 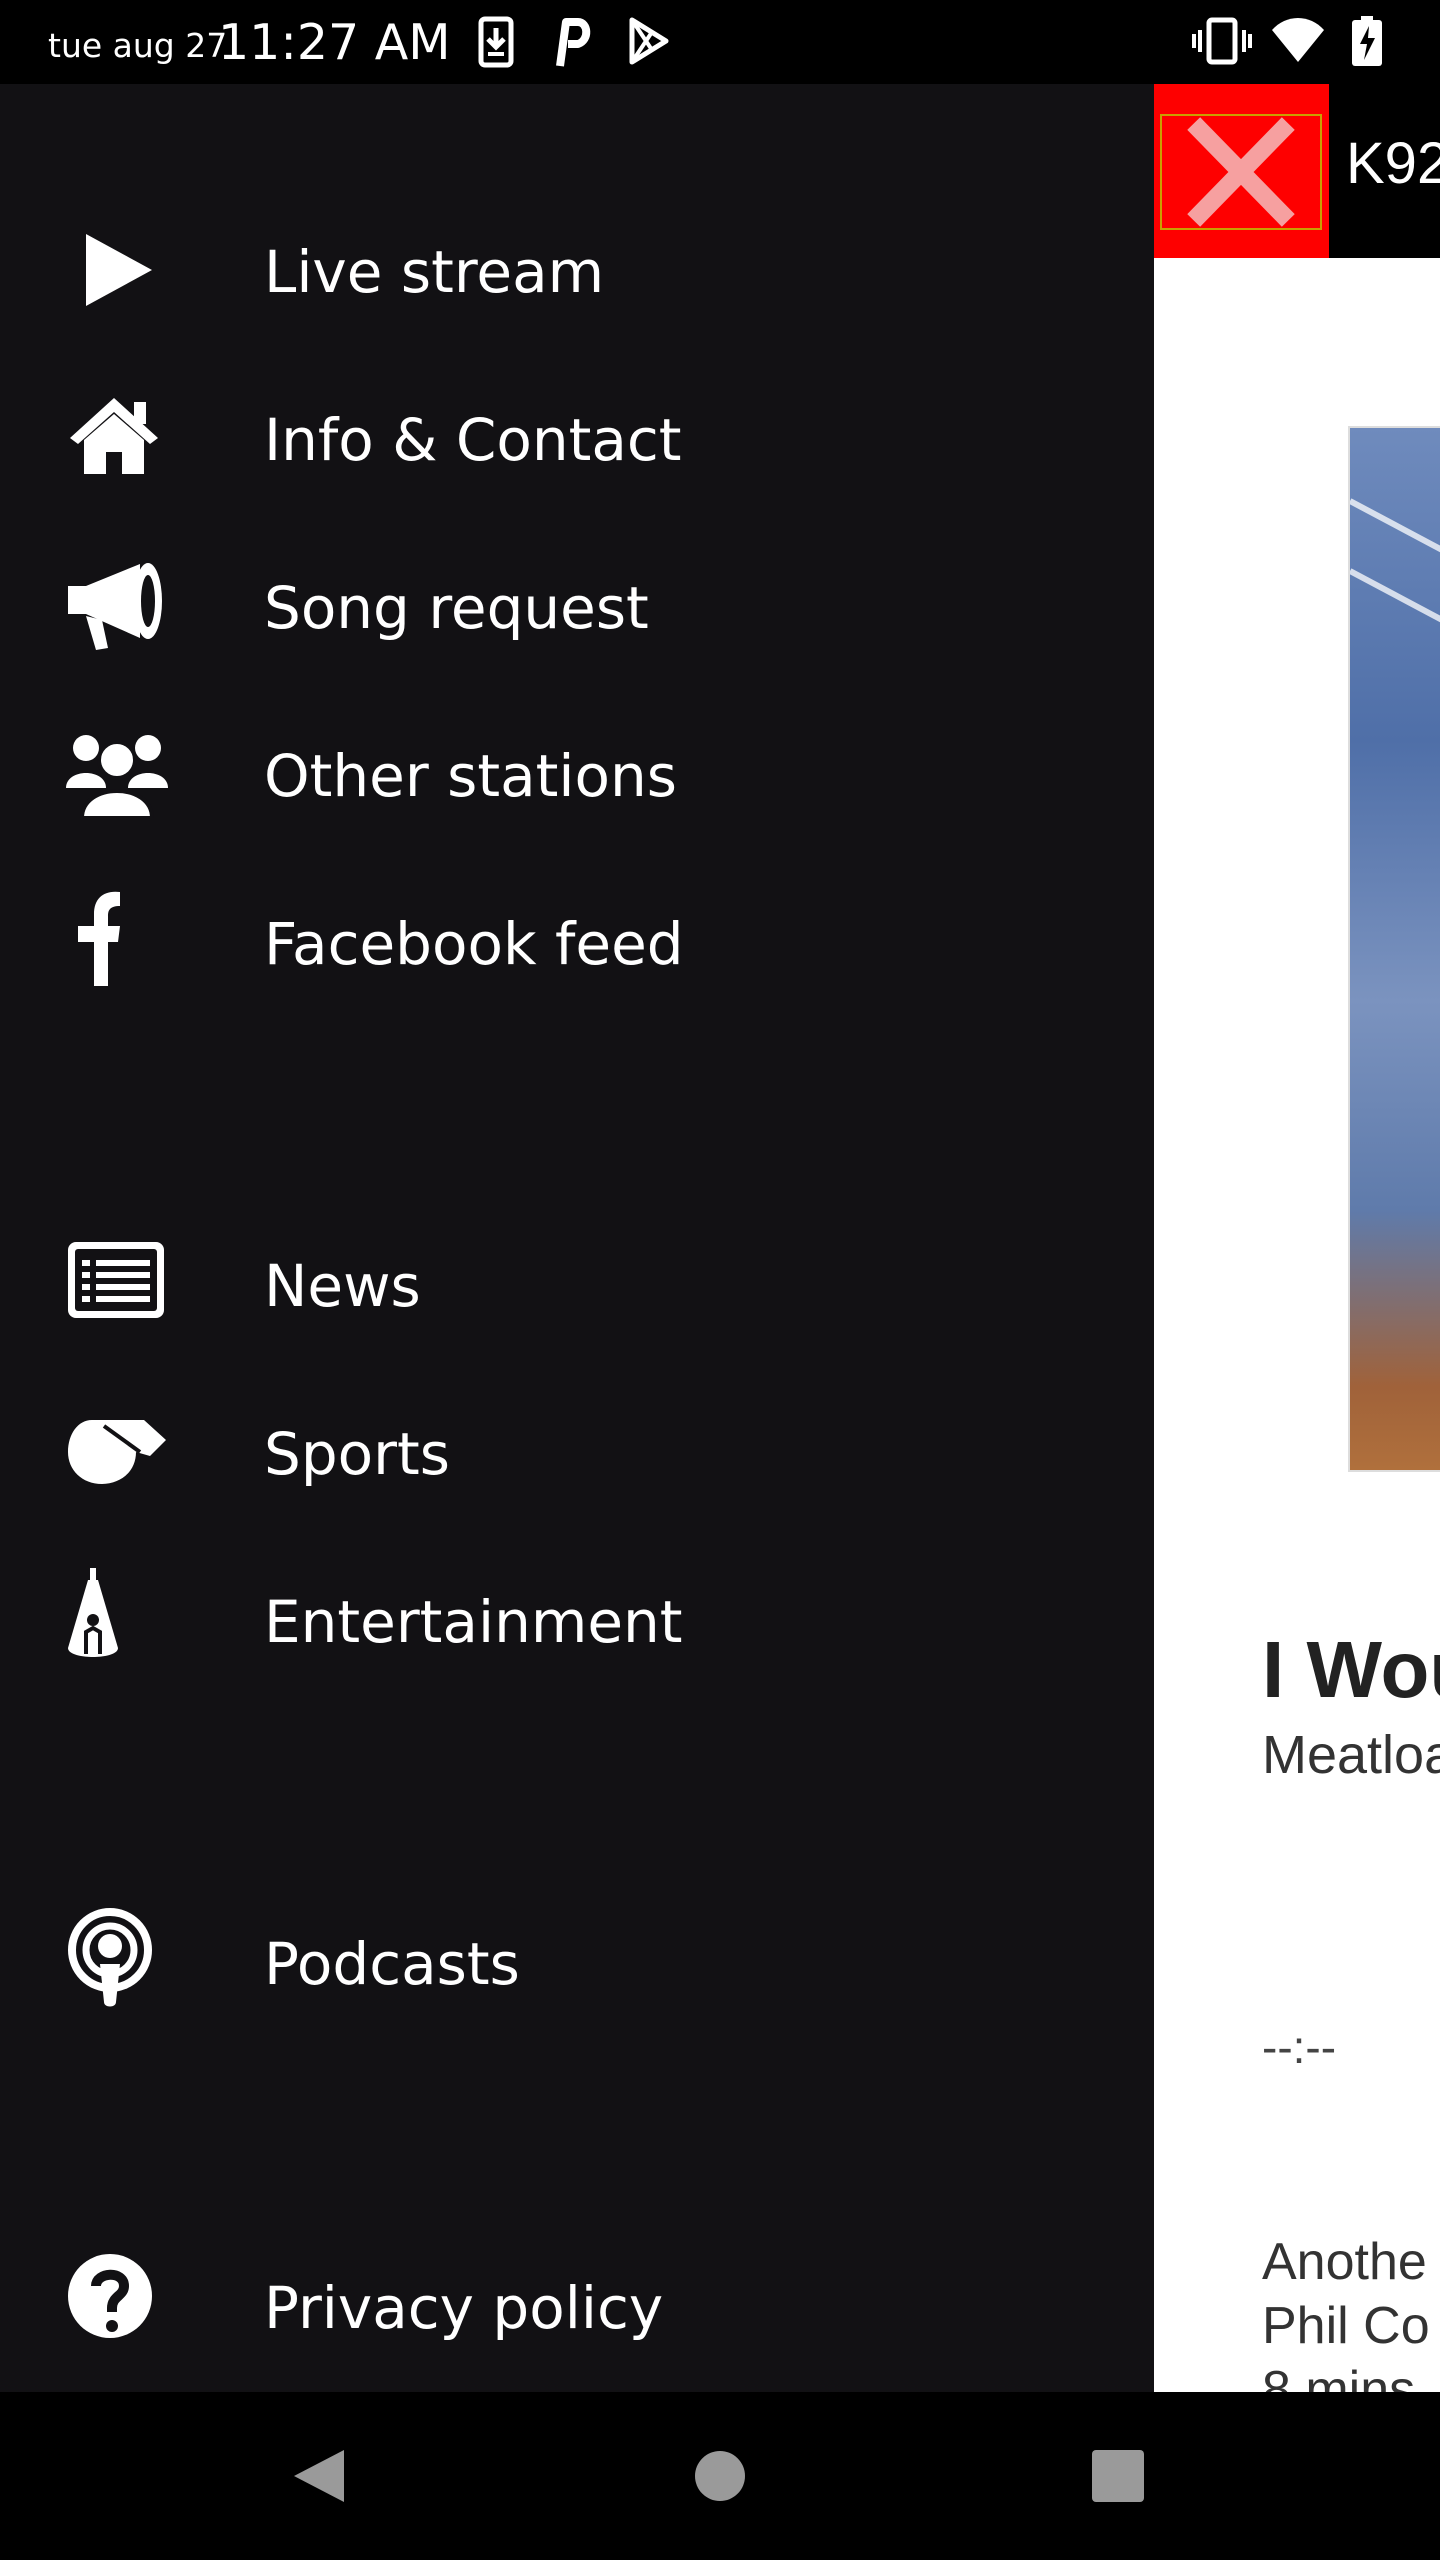 What do you see at coordinates (474, 944) in the screenshot?
I see `menu-label-facebook-feed: Facebook feed` at bounding box center [474, 944].